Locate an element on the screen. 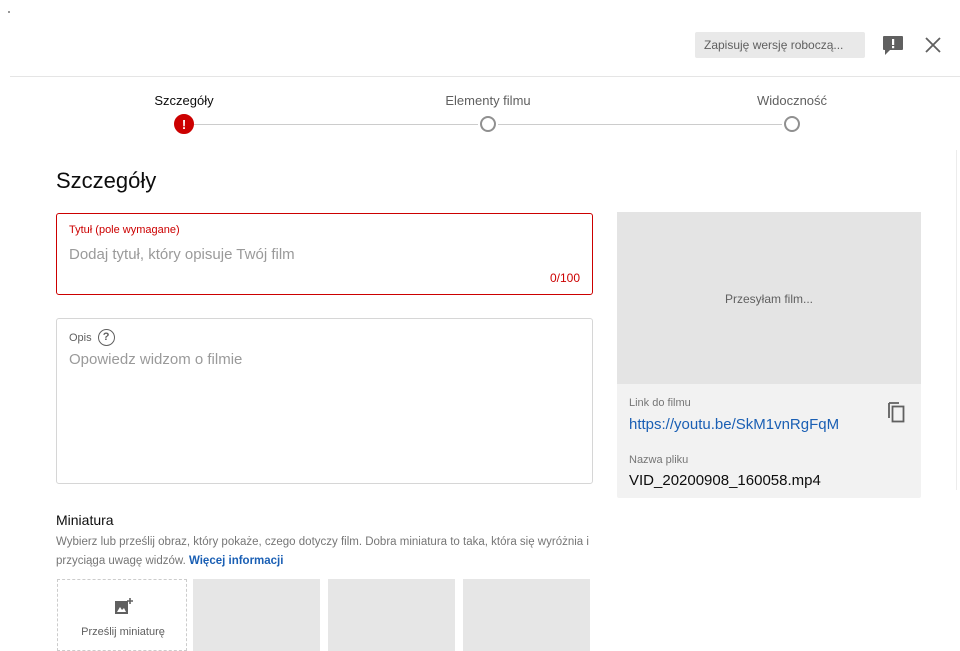 This screenshot has height=651, width=960. copy-icon is located at coordinates (896, 412).